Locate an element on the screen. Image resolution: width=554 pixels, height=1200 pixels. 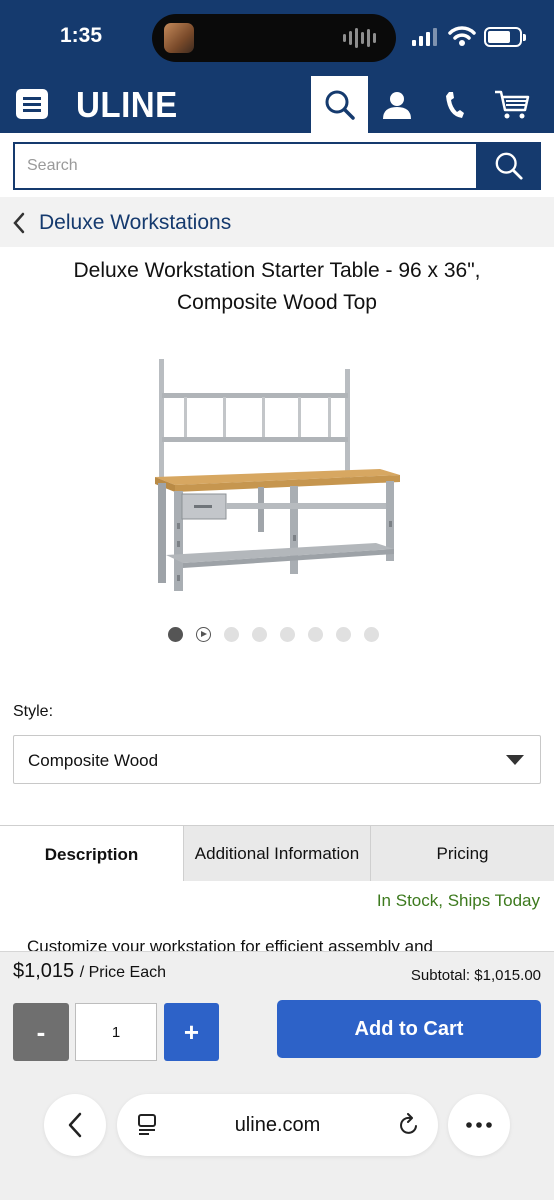
product-image is located at coordinates (275, 475).